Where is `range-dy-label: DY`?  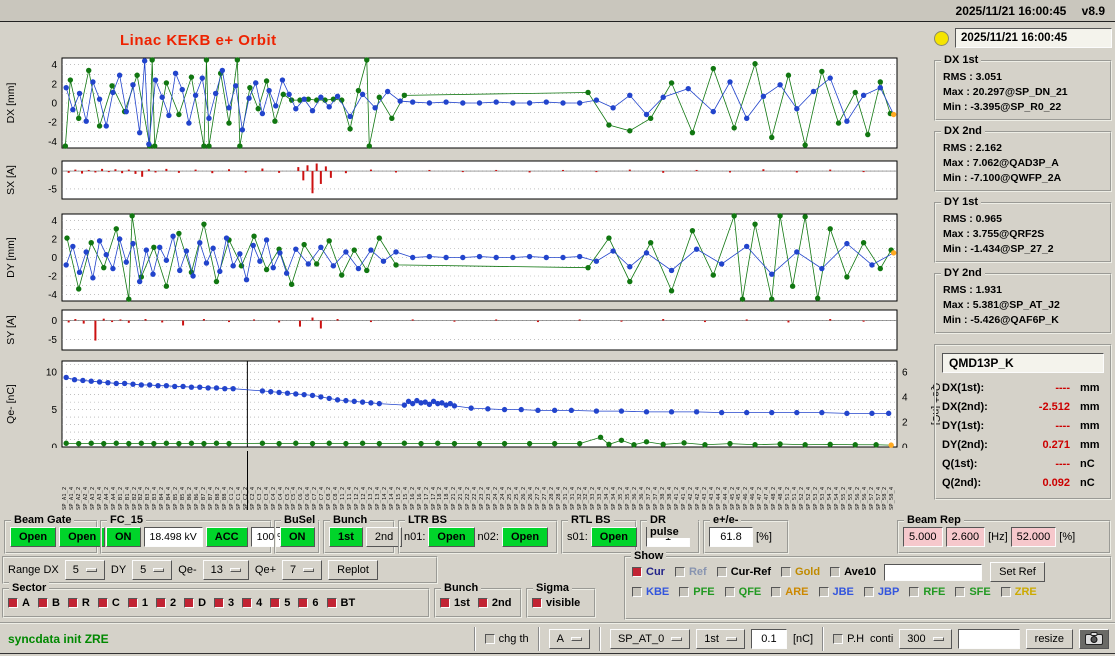
range-dy-label: DY is located at coordinates (118, 570).